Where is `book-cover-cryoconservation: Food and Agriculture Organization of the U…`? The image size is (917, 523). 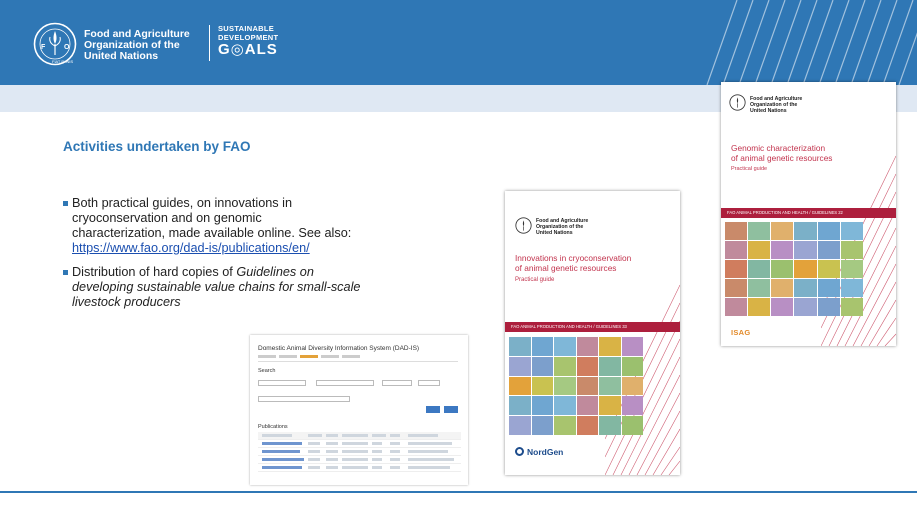 book-cover-cryoconservation: Food and Agriculture Organization of the U… is located at coordinates (592, 333).